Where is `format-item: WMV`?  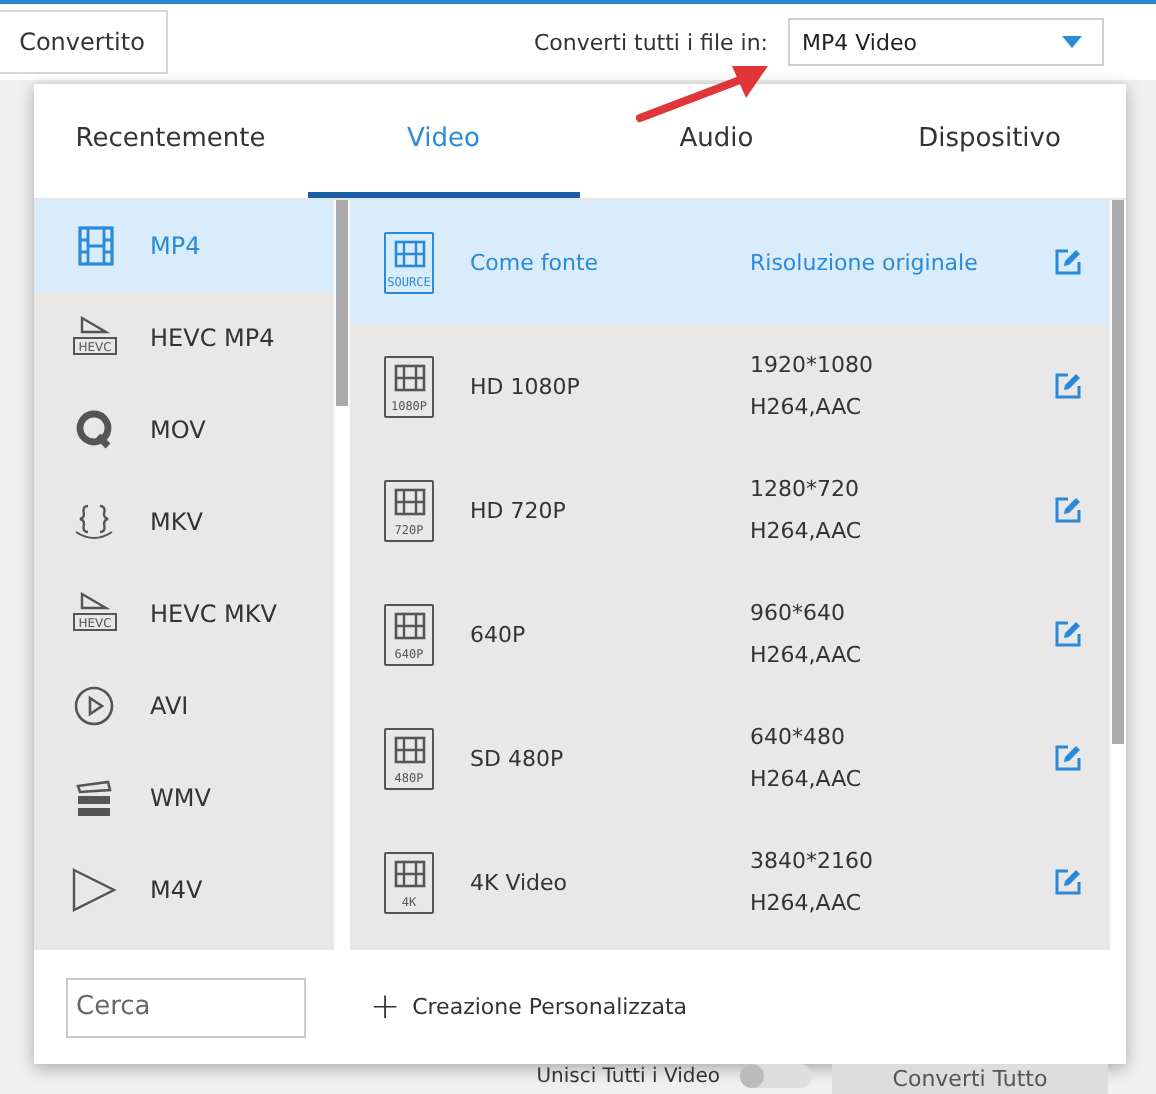
format-item: WMV is located at coordinates (184, 798).